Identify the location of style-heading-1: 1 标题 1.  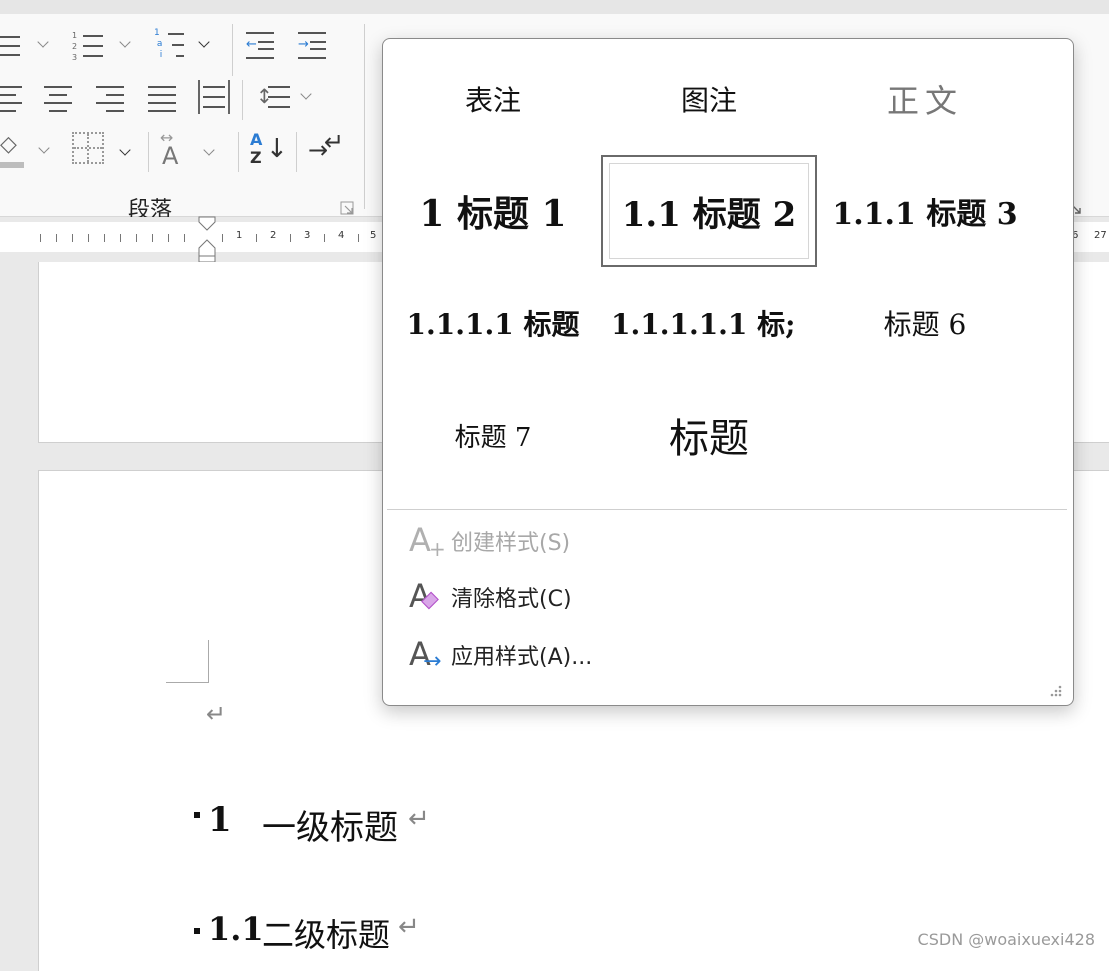
(493, 211).